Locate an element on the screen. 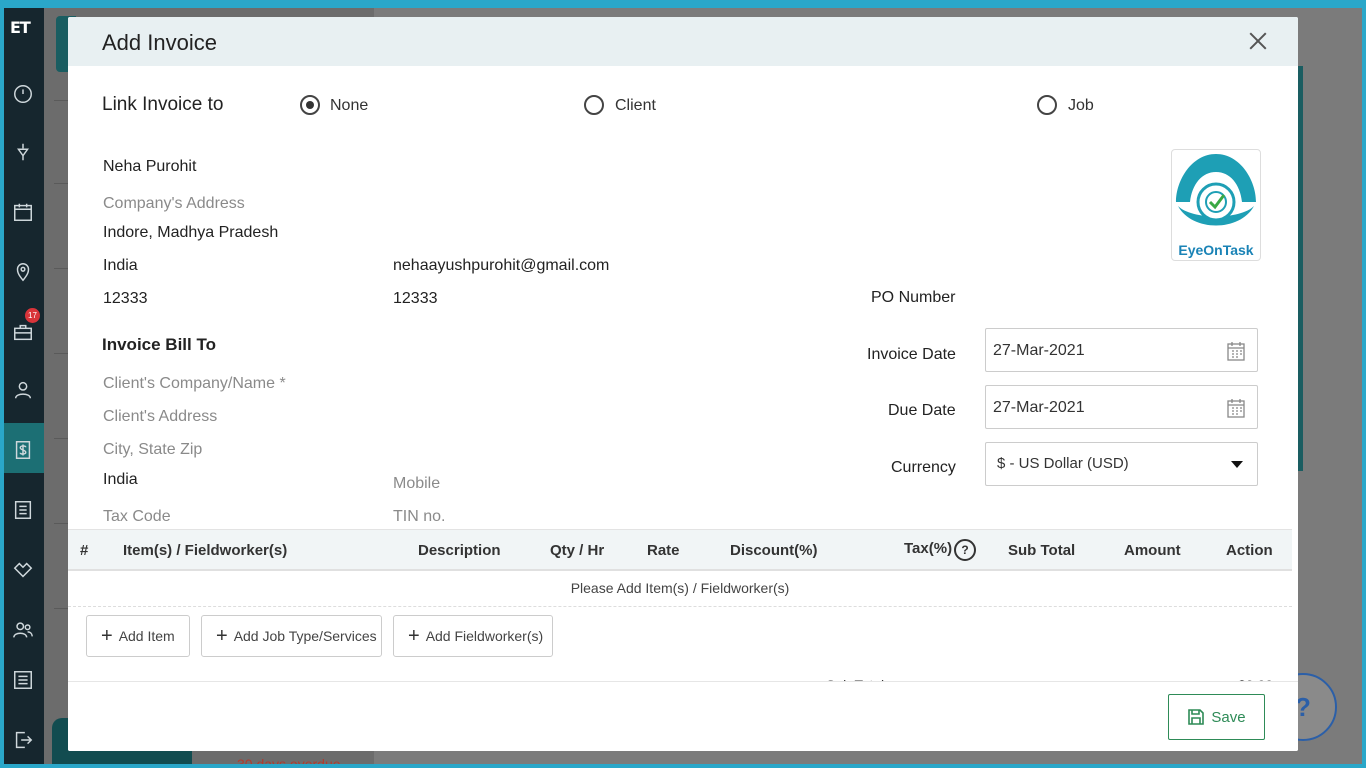 This screenshot has height=768, width=1366. notification-badge: 17 is located at coordinates (32, 315).